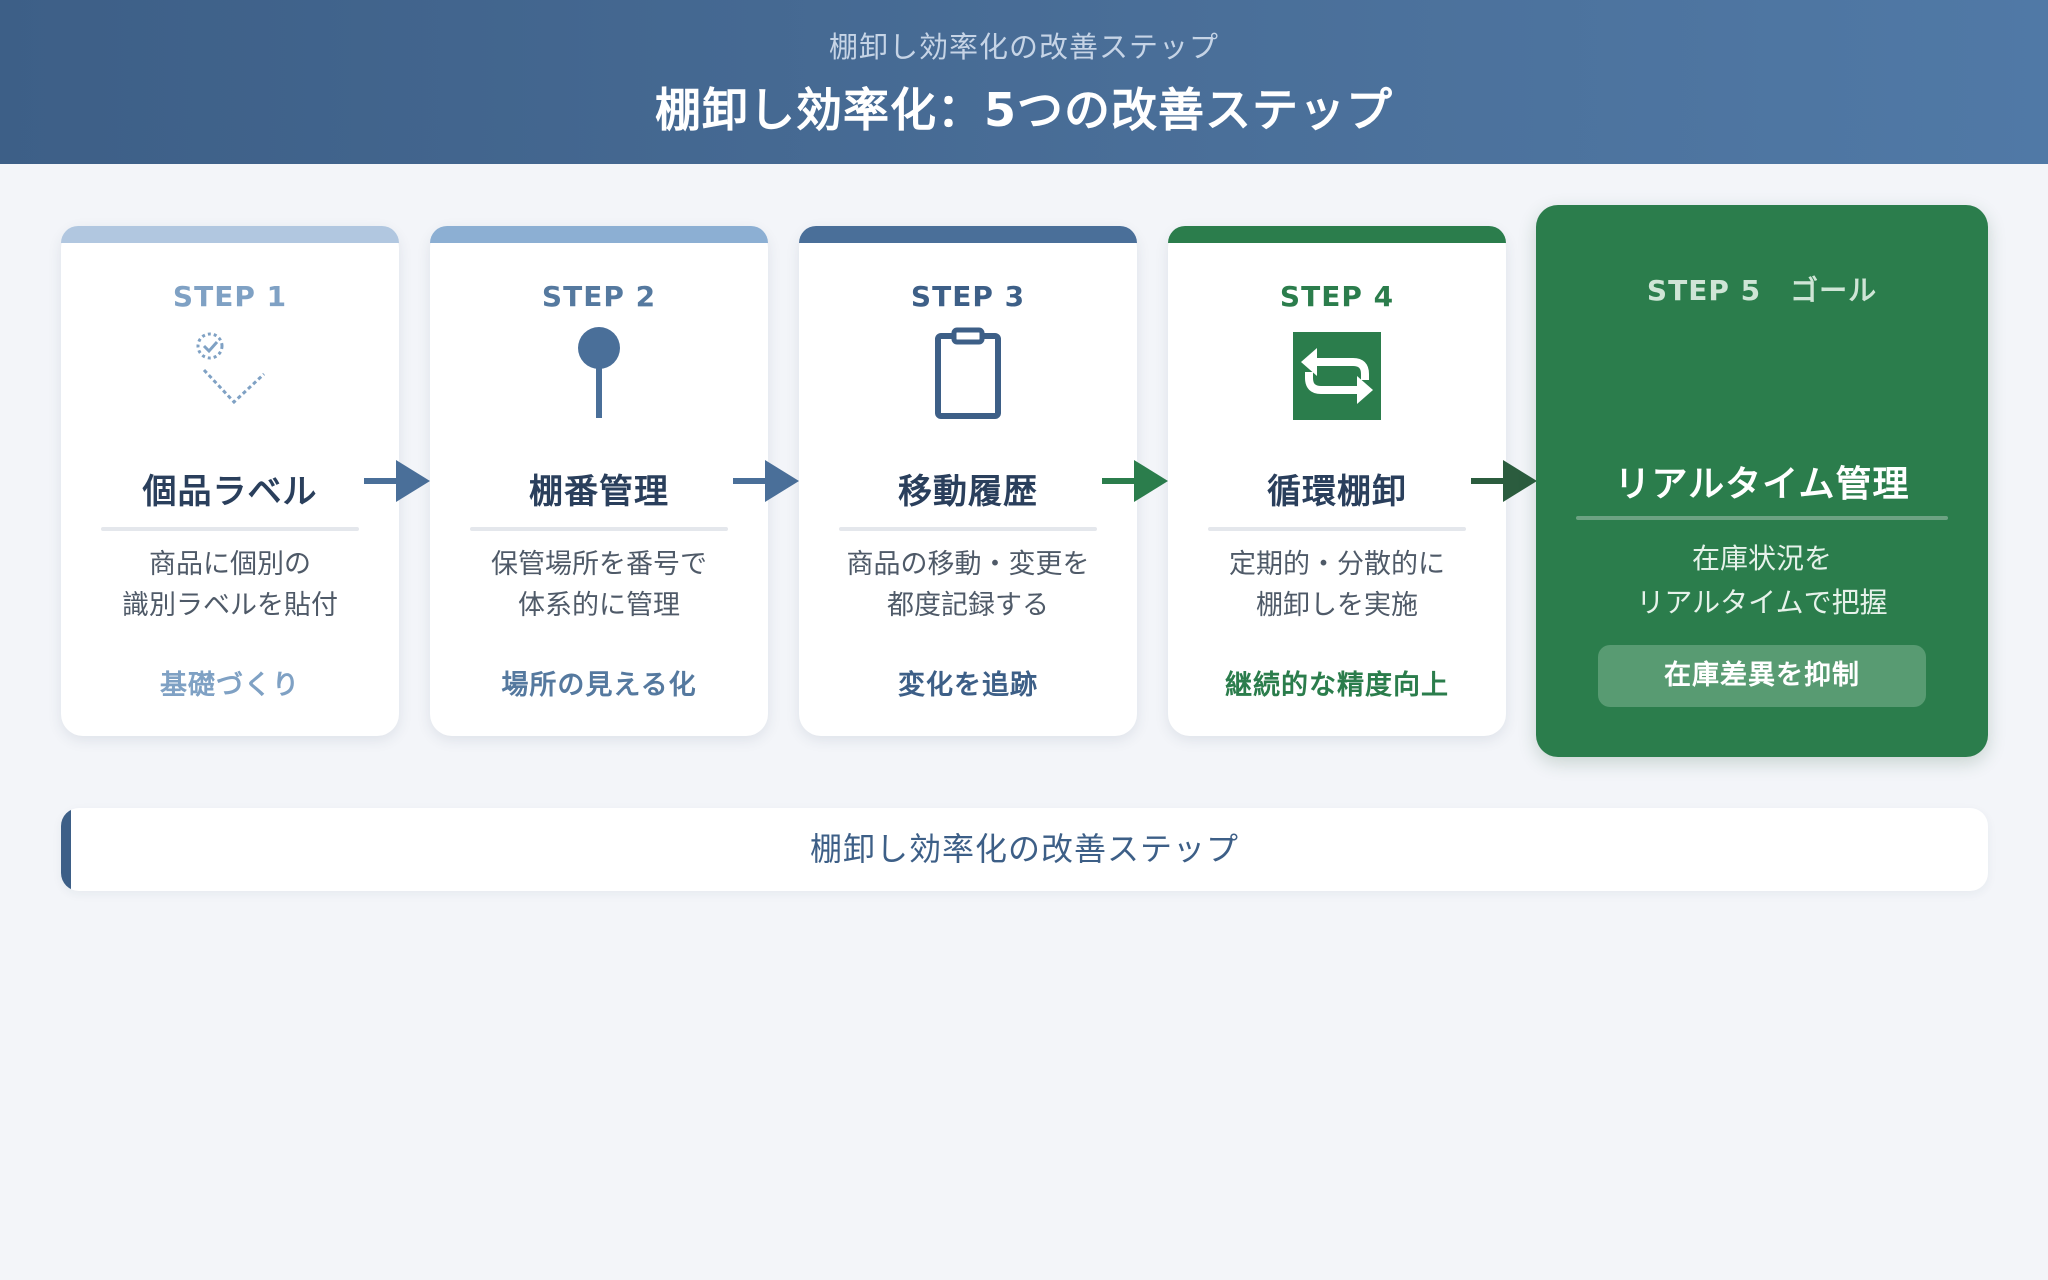  What do you see at coordinates (230, 376) in the screenshot?
I see `tag-check-icon` at bounding box center [230, 376].